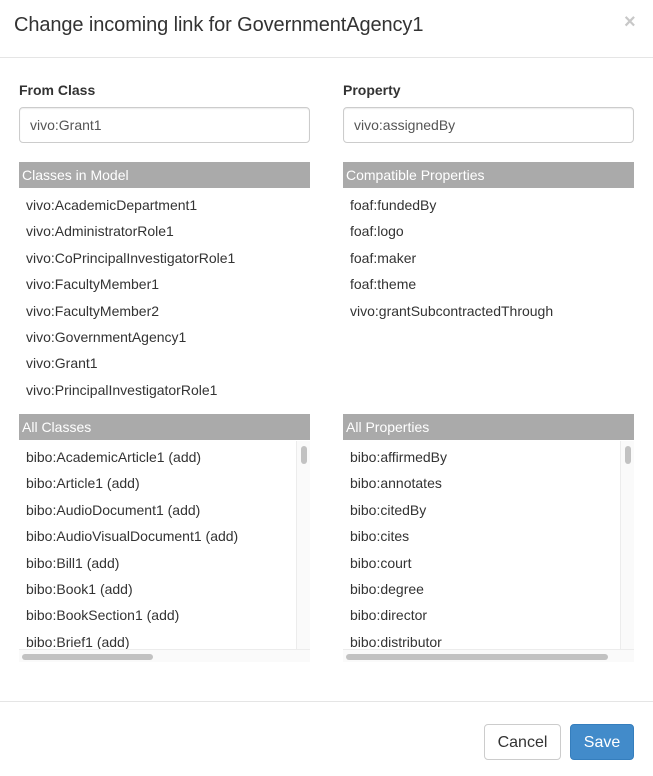 This screenshot has height=776, width=653. What do you see at coordinates (488, 175) in the screenshot?
I see `compatible-properties-header: Compatible Properties` at bounding box center [488, 175].